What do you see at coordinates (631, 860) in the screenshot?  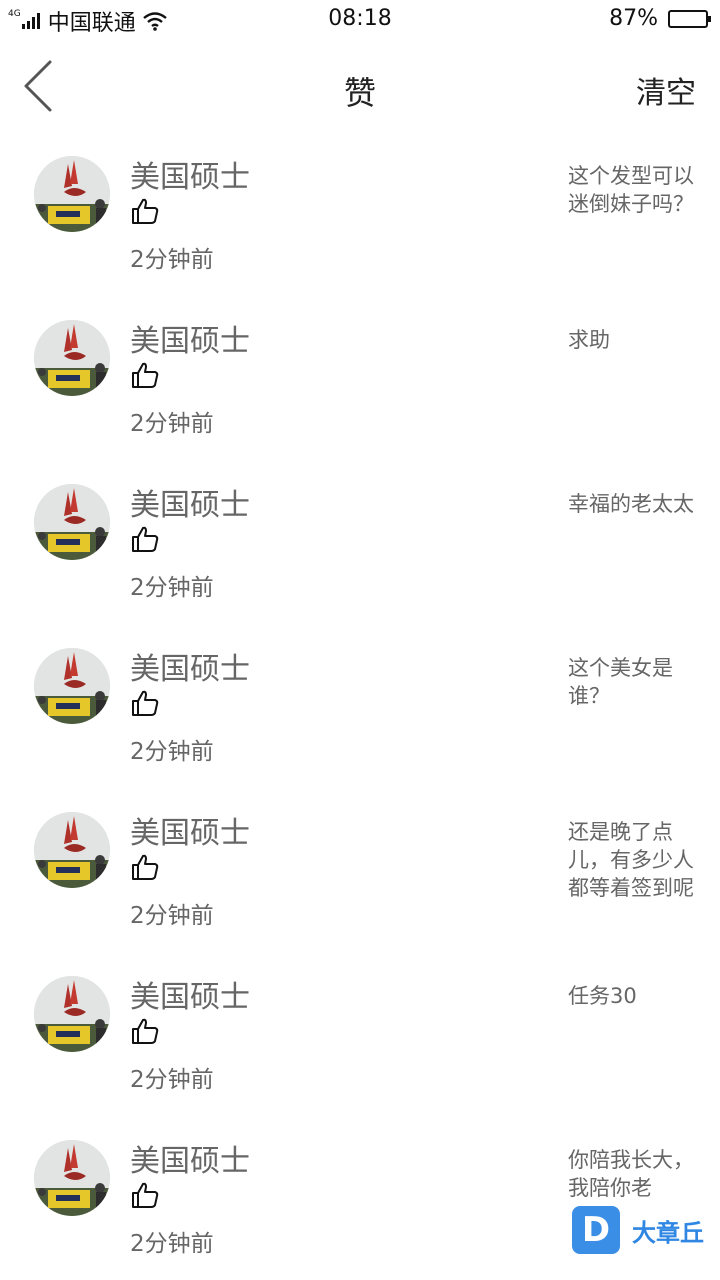 I see `liked-post-text: 还是晚了点儿，有多少人都等着签到呢` at bounding box center [631, 860].